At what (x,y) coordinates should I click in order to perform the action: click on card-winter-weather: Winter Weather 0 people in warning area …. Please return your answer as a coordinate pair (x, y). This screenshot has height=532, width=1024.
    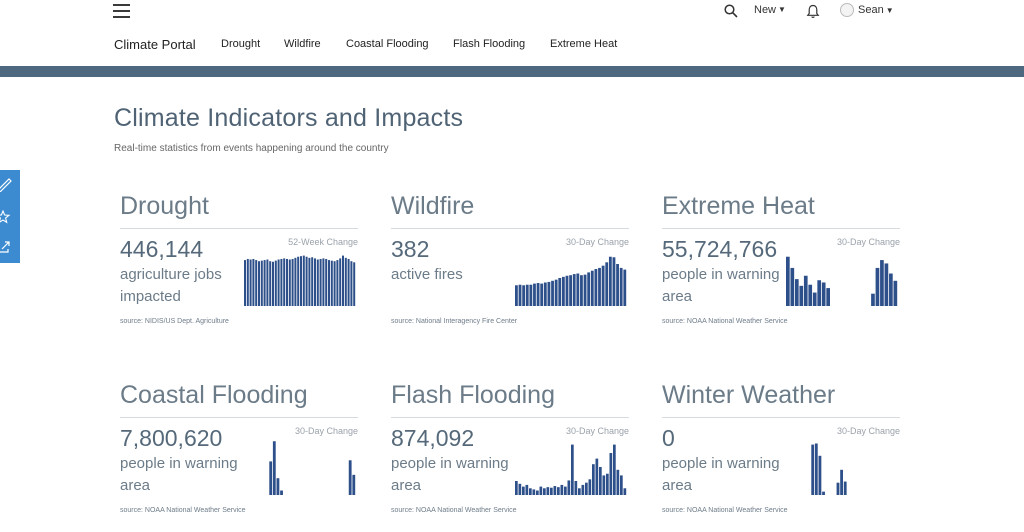
    Looking at the image, I should click on (782, 456).